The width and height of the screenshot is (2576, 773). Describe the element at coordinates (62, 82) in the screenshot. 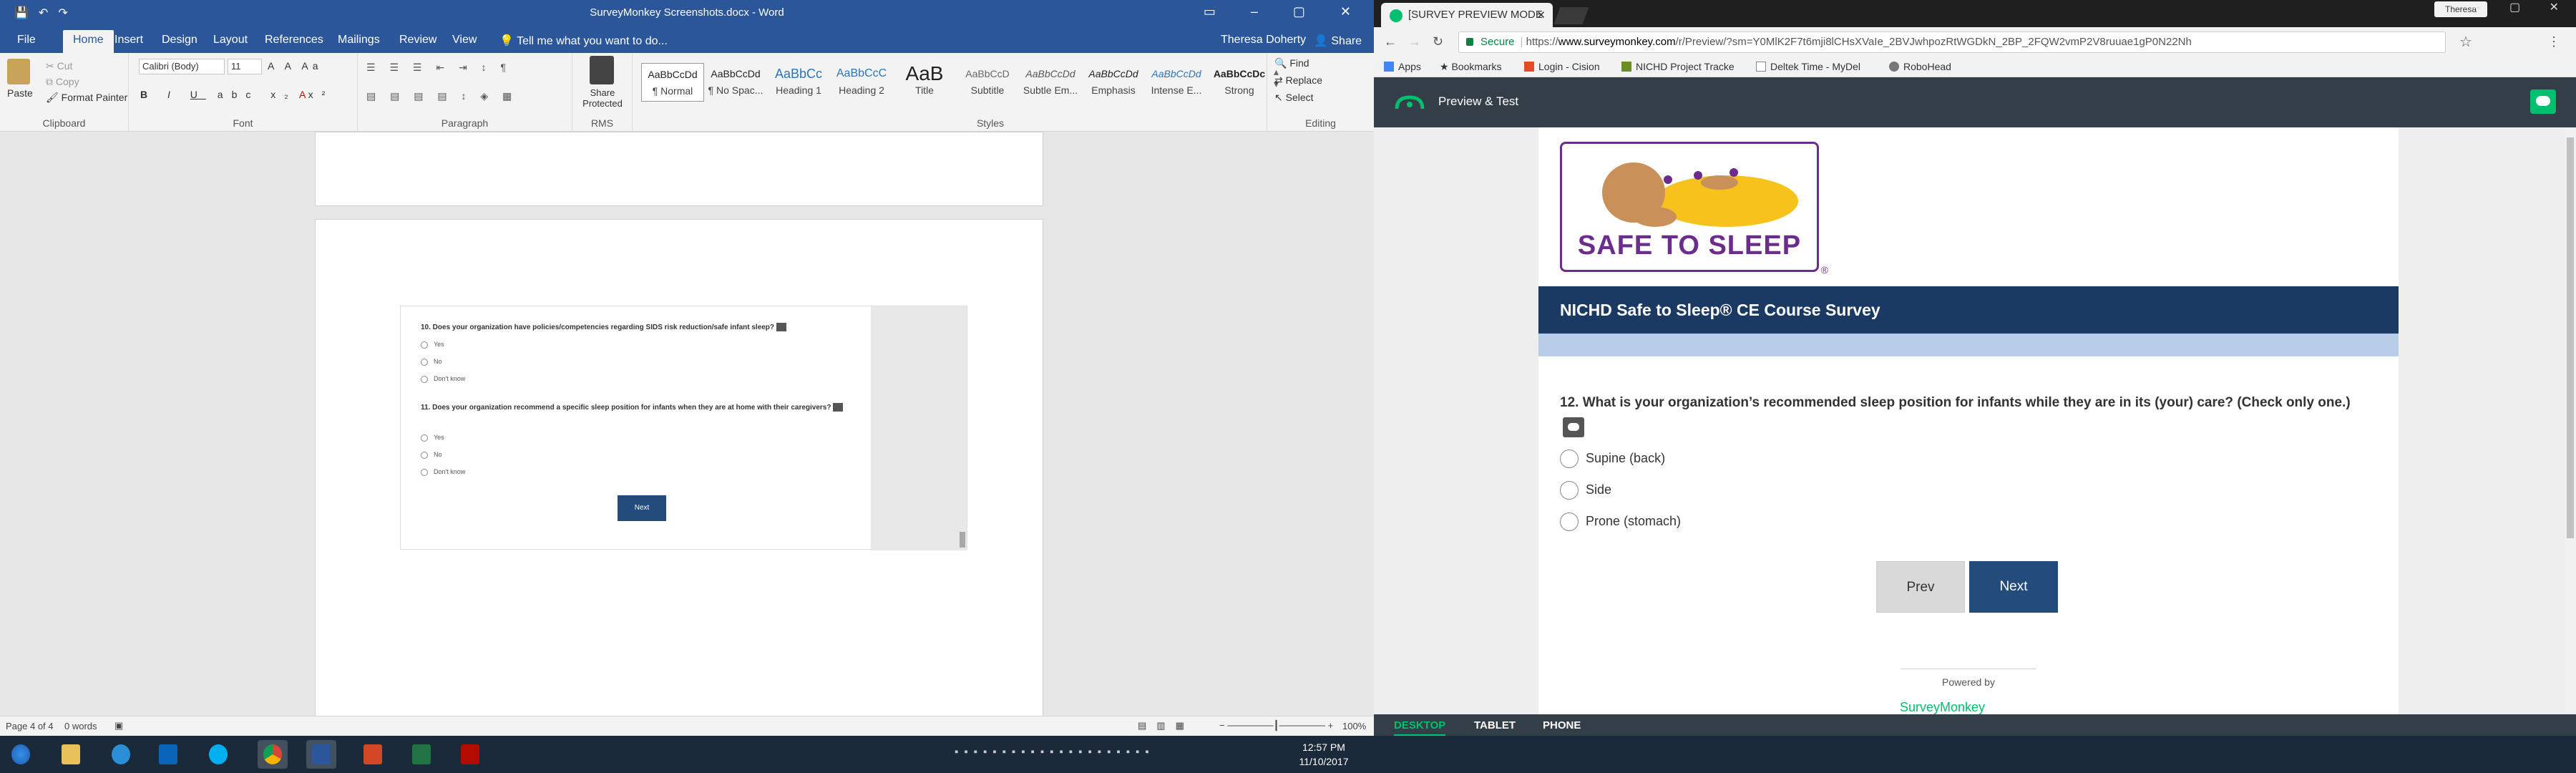

I see `copy-button: ⧉ Copy` at that location.